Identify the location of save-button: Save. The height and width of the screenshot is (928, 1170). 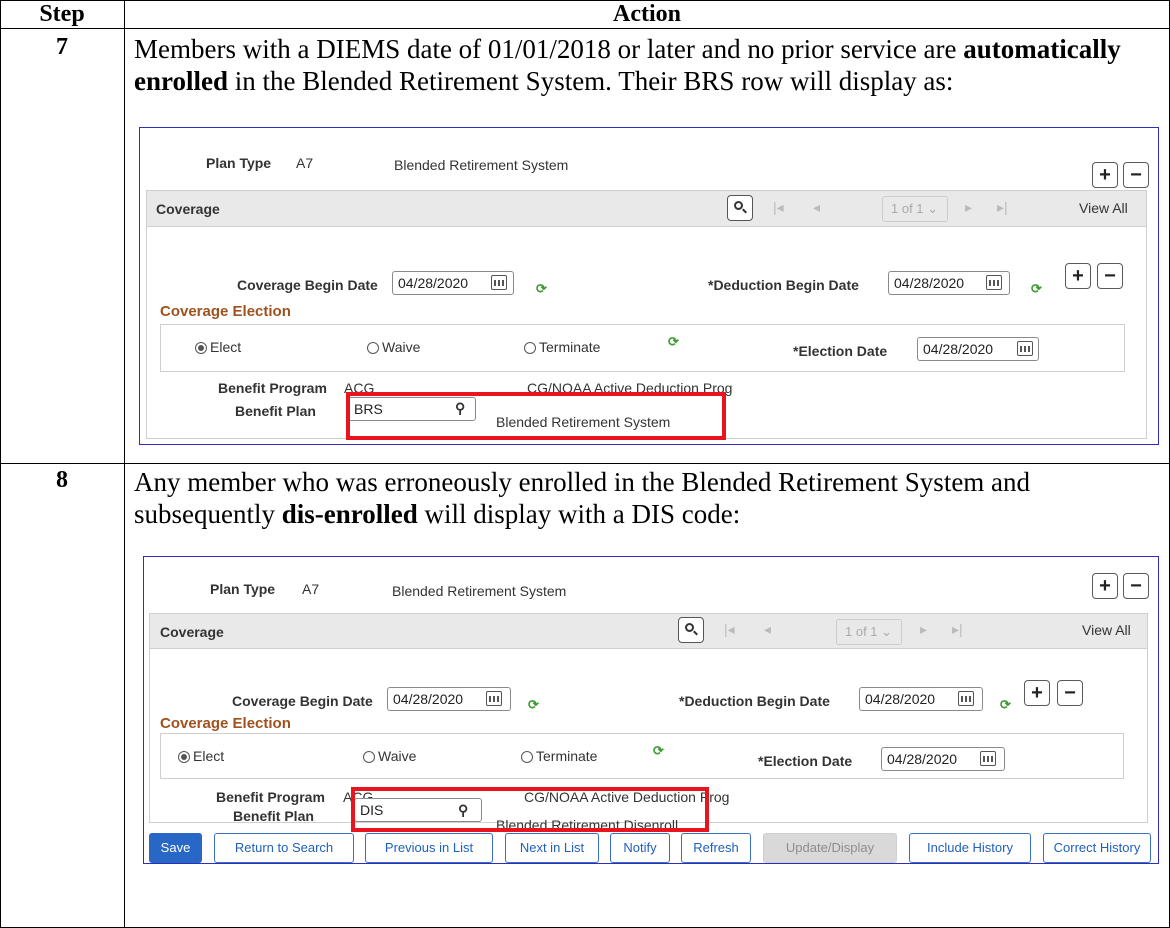
(175, 848).